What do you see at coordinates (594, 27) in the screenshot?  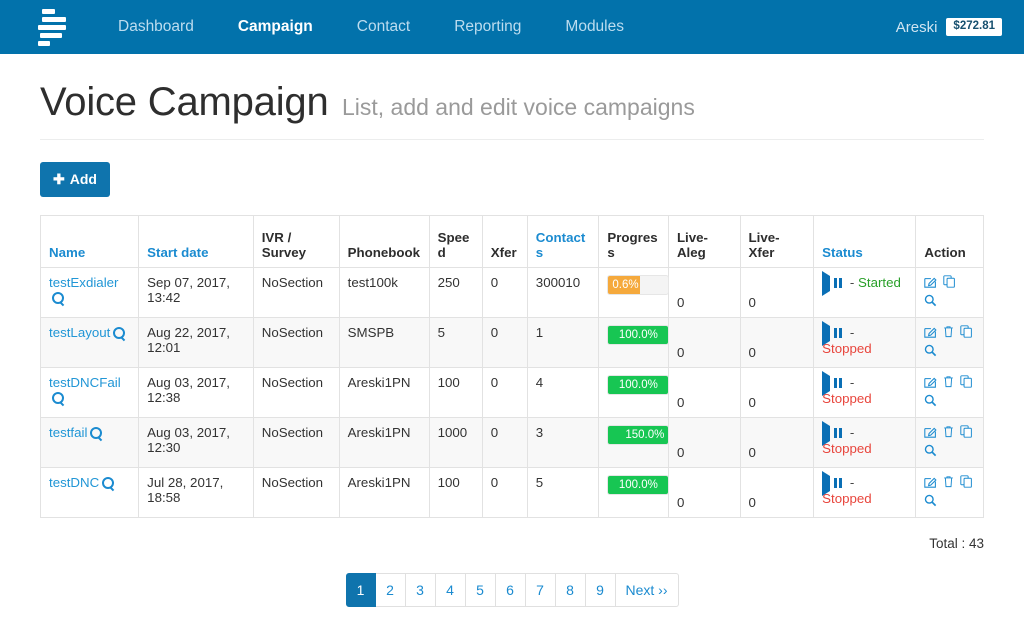 I see `nav-link-modules: Modules` at bounding box center [594, 27].